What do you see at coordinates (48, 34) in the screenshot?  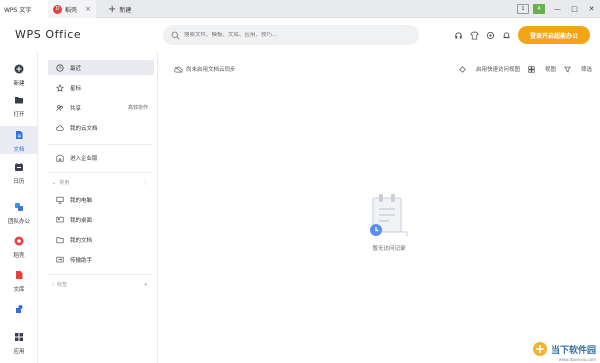 I see `app-brand: WPS Office` at bounding box center [48, 34].